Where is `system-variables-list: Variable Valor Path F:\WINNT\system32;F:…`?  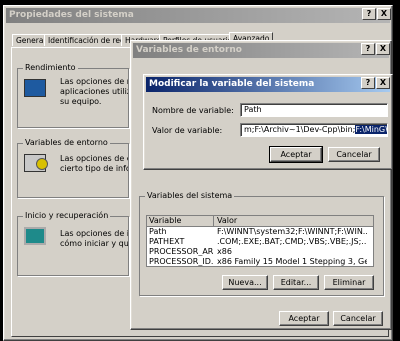 system-variables-list: Variable Valor Path F:\WINNT\system32;F:… is located at coordinates (260, 241).